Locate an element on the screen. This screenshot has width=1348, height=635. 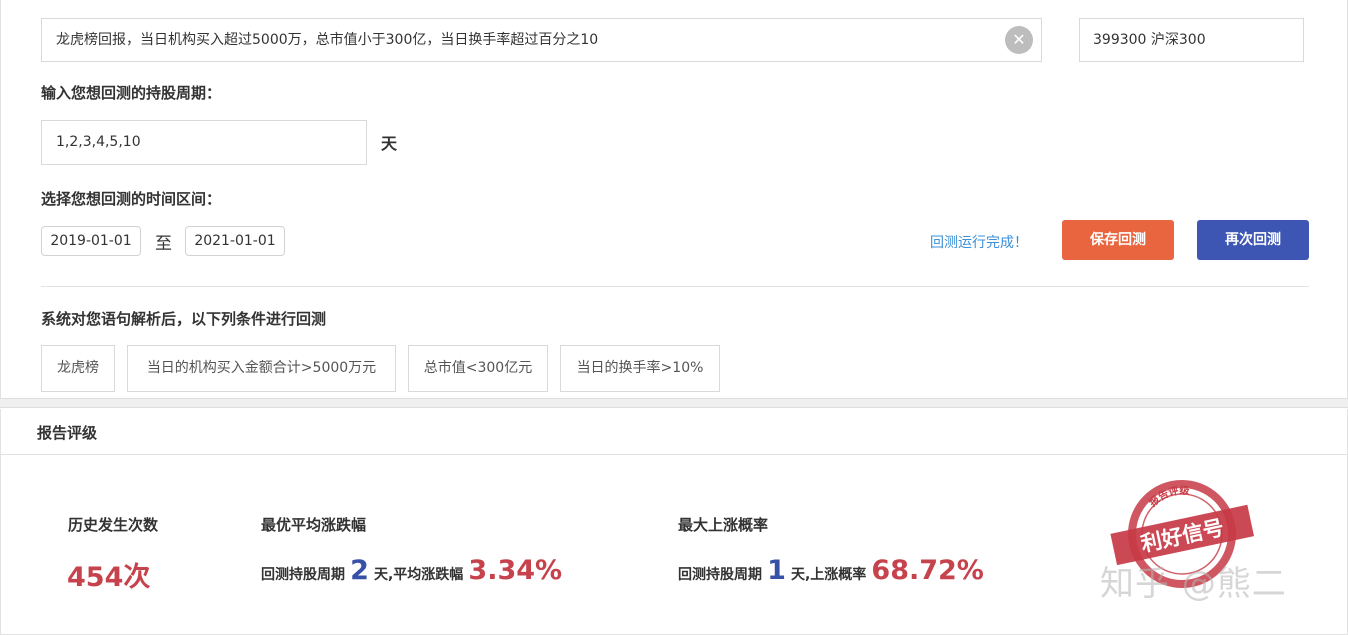
benchmark-index-value: 399300 沪深300 is located at coordinates (1149, 40).